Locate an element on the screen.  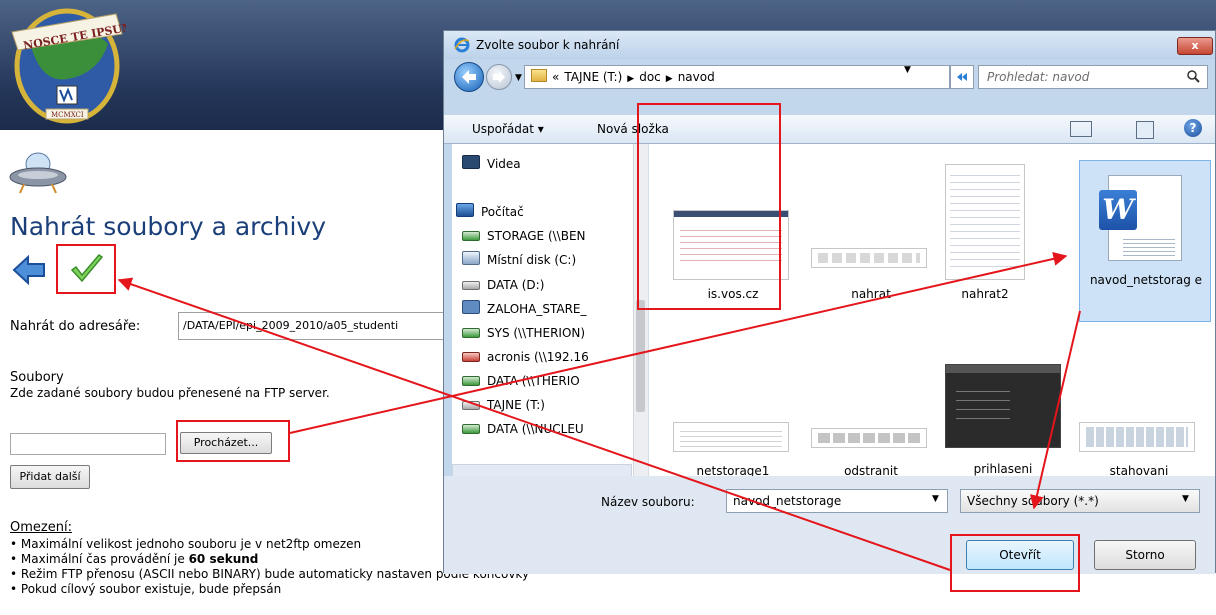
dialog-toolbar: Uspořádat ▾ Nová složka ? is located at coordinates (829, 129).